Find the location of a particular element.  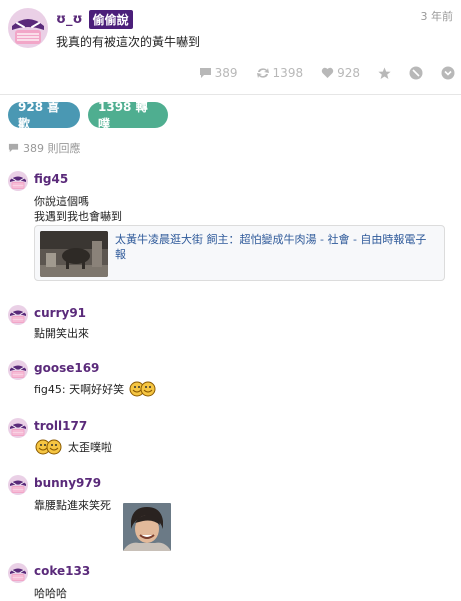

heart-icon is located at coordinates (327, 72).